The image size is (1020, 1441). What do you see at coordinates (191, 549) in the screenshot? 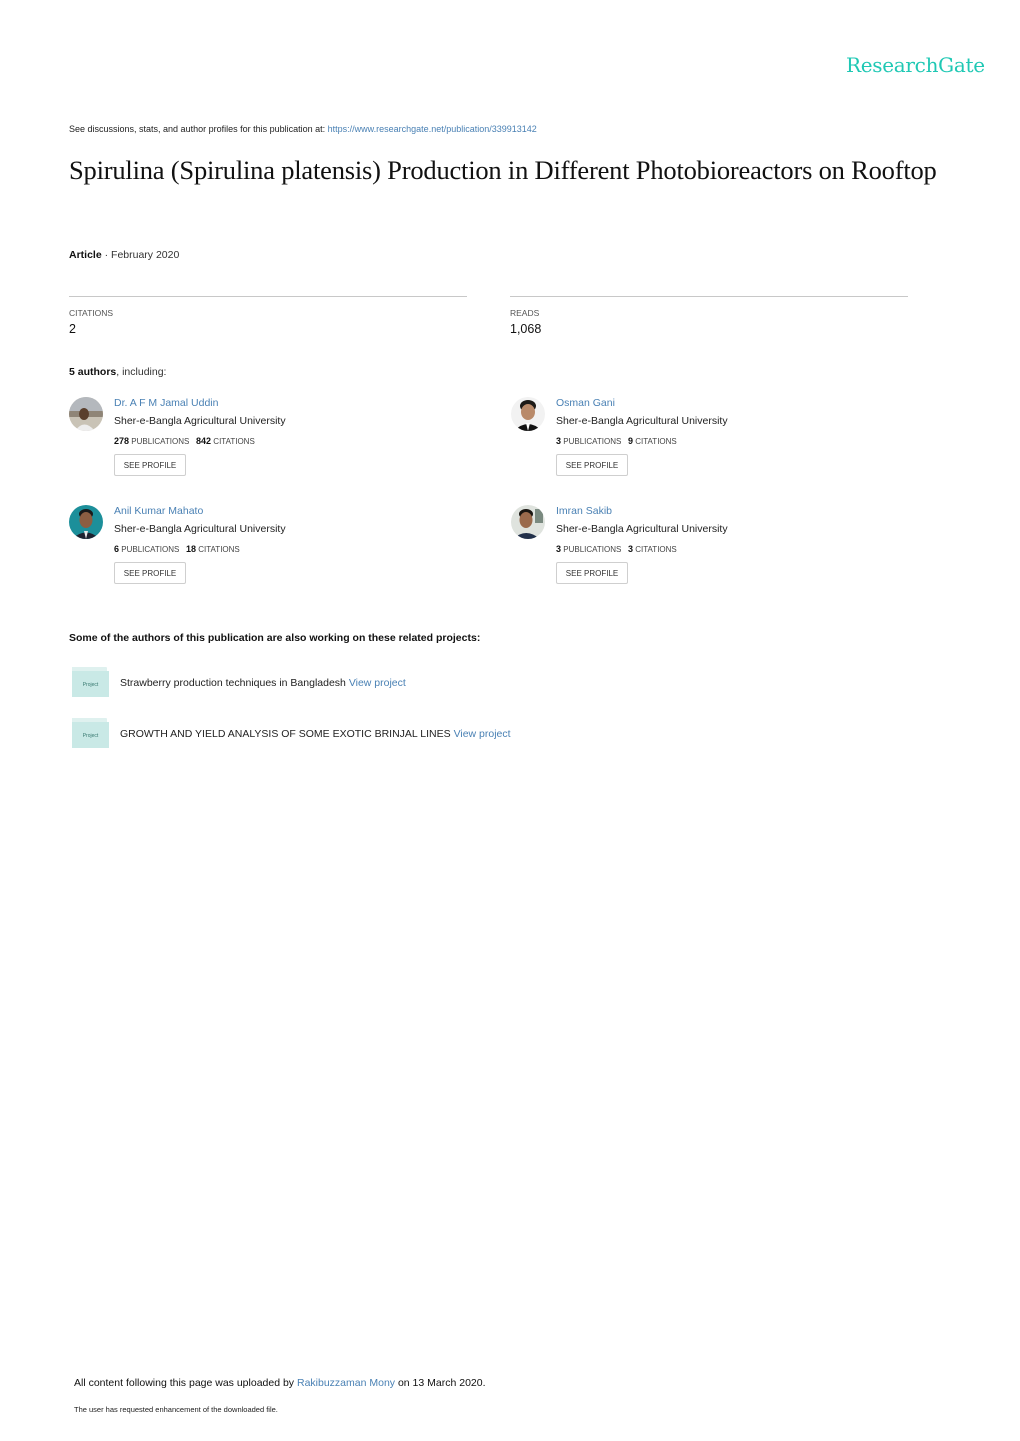
I see `citations-count: 18` at bounding box center [191, 549].